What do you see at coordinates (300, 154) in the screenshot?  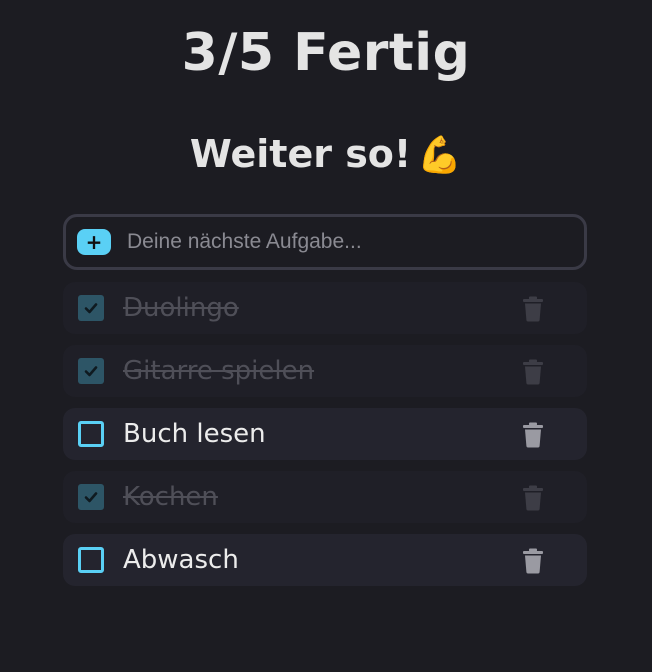 I see `motivation-label: Weiter so!` at bounding box center [300, 154].